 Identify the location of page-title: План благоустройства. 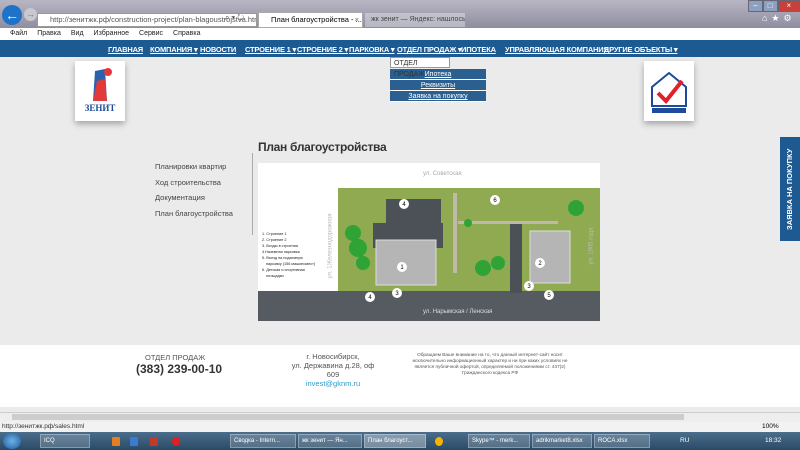
(322, 147).